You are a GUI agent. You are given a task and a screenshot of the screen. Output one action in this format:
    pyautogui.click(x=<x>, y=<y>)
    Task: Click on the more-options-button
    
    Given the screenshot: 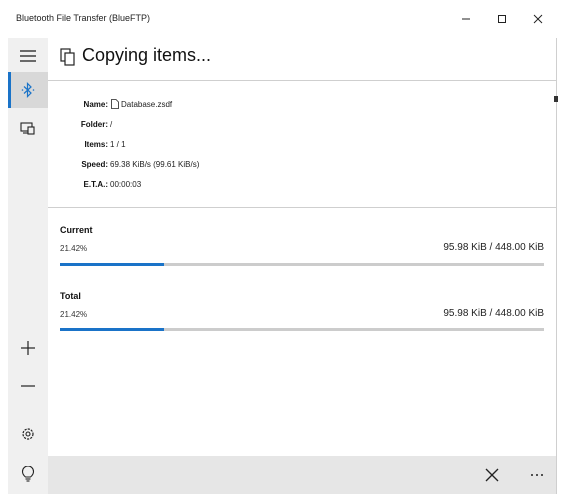 What is the action you would take?
    pyautogui.click(x=537, y=475)
    